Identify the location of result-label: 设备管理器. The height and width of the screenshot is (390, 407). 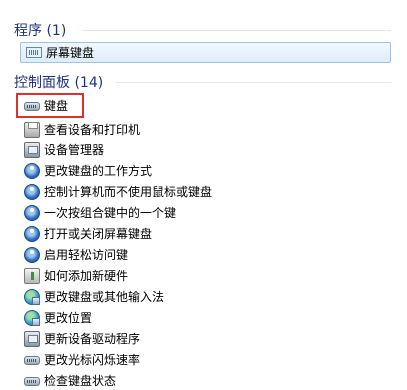
(74, 149).